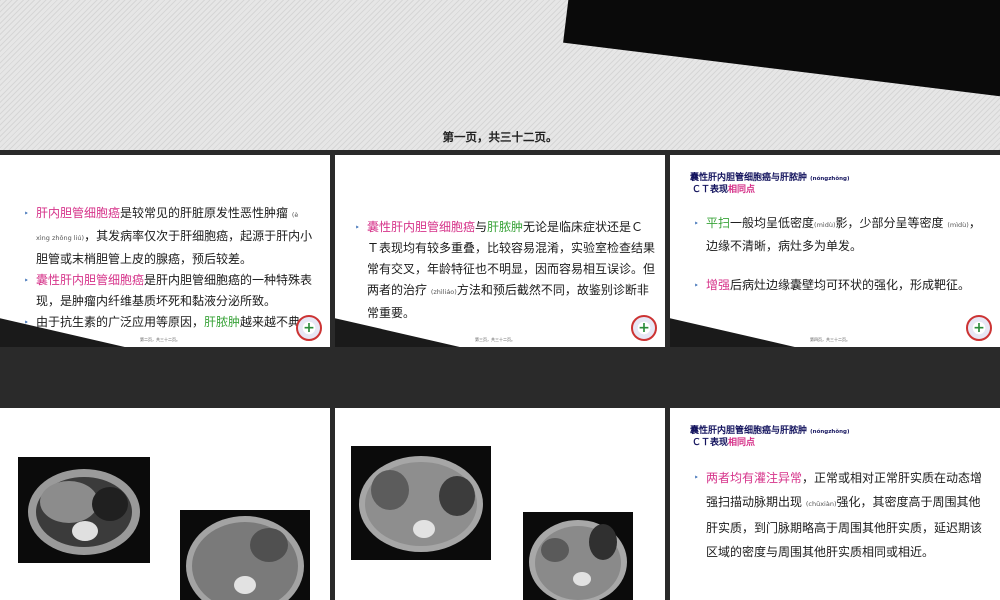  Describe the element at coordinates (821, 504) in the screenshot. I see `pinyin-annotation: (chūxiàn)` at that location.